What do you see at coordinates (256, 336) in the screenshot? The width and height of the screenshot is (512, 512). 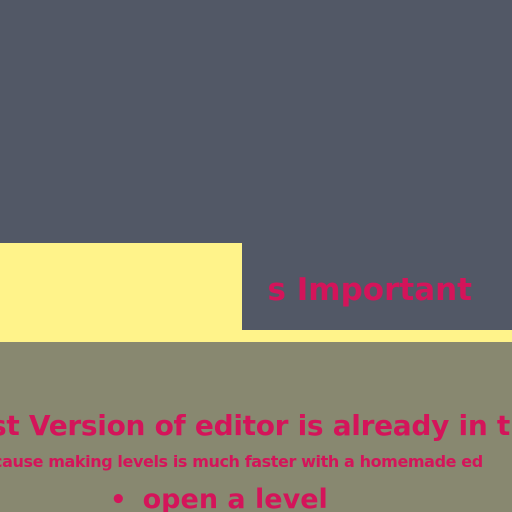 I see `divider-strip` at bounding box center [256, 336].